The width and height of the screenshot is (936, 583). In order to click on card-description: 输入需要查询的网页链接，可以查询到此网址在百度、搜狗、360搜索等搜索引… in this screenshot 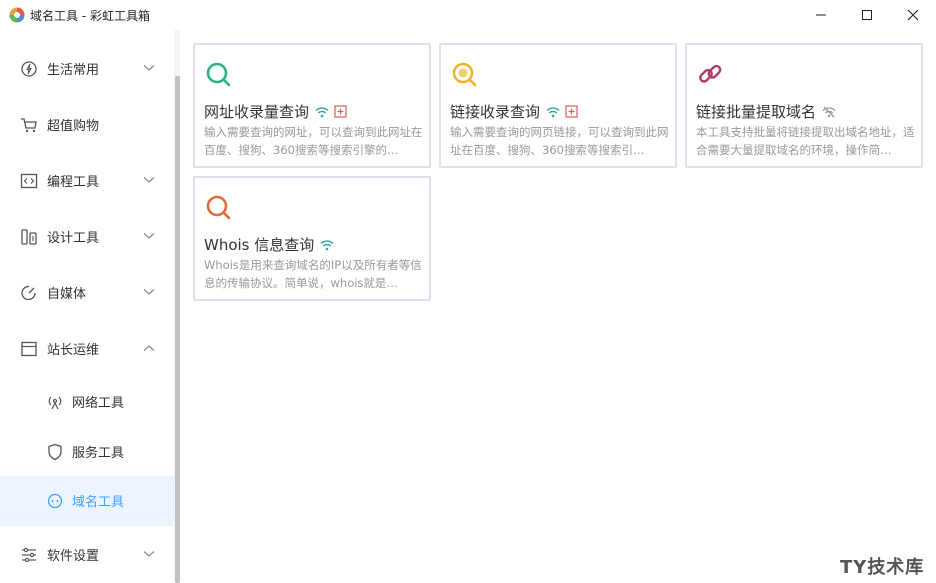, I will do `click(559, 141)`.